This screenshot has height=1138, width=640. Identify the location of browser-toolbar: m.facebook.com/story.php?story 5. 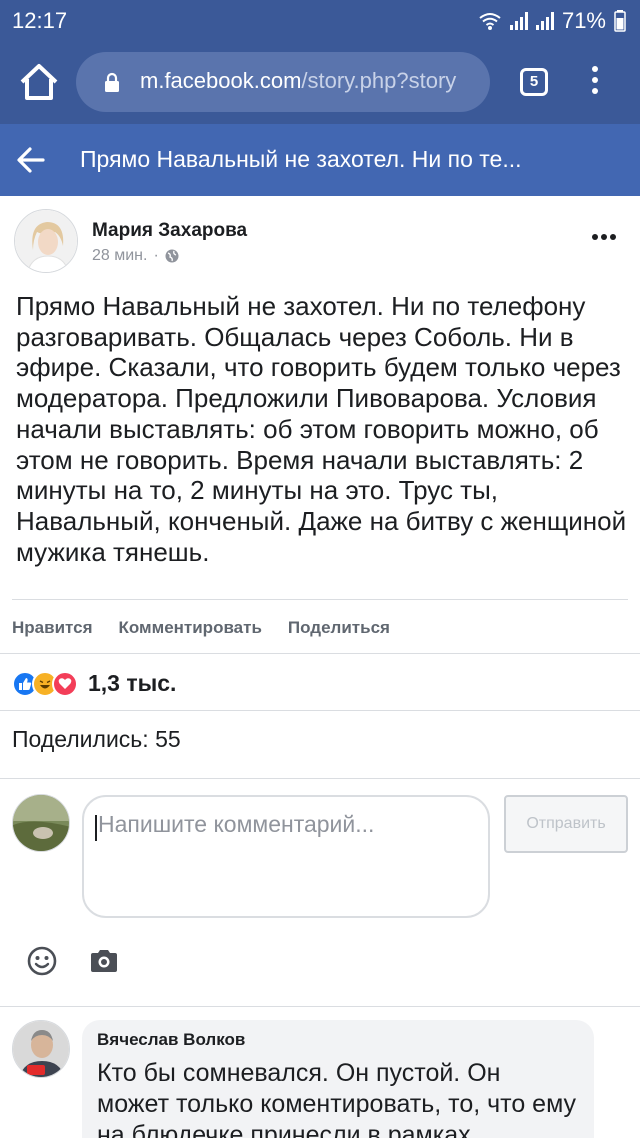
(320, 82).